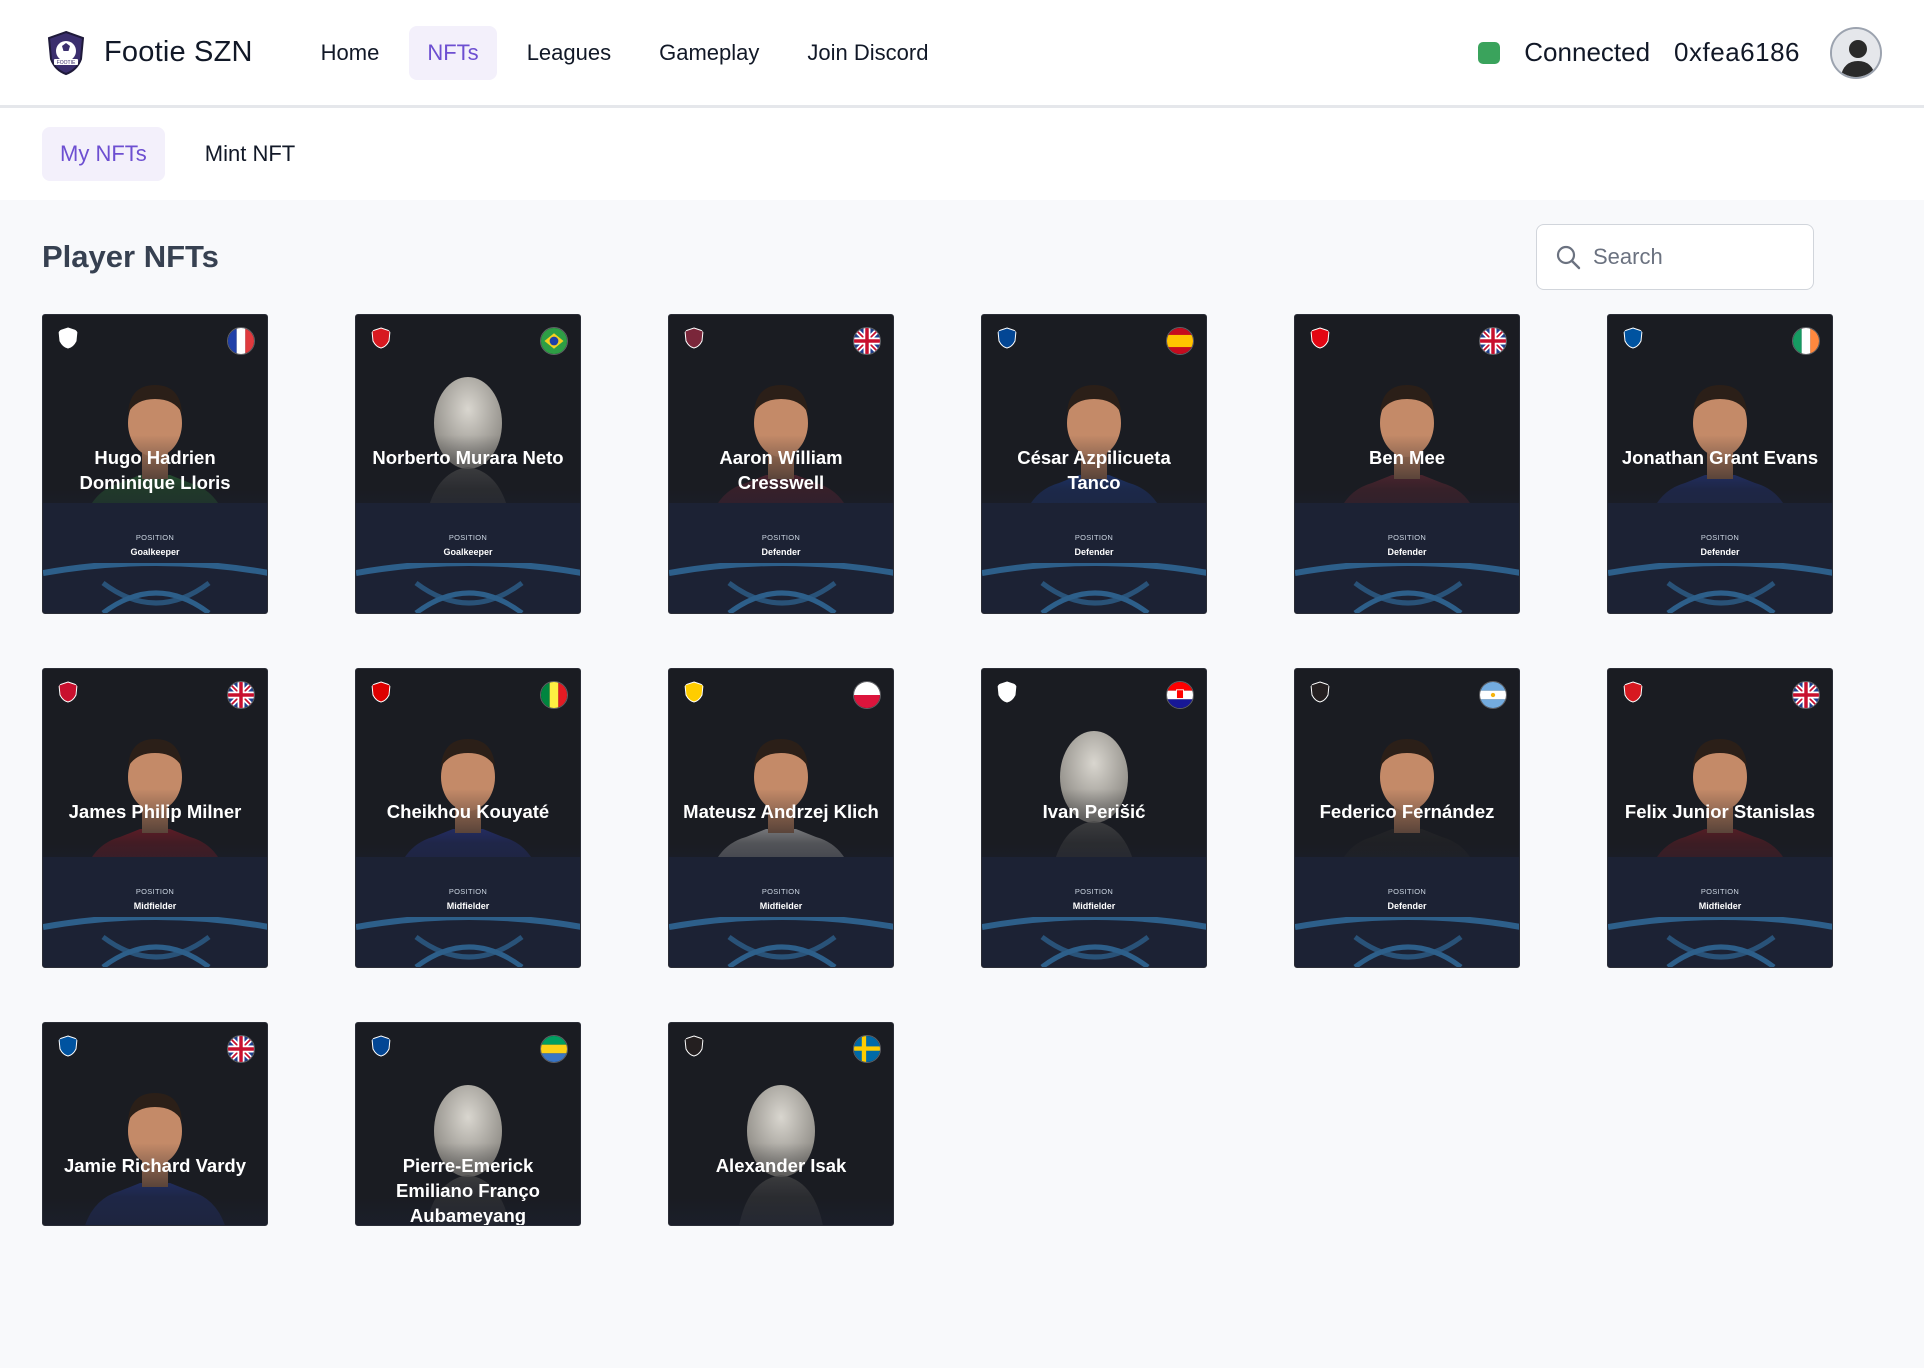  Describe the element at coordinates (569, 53) in the screenshot. I see `nav-leagues: Leagues` at that location.